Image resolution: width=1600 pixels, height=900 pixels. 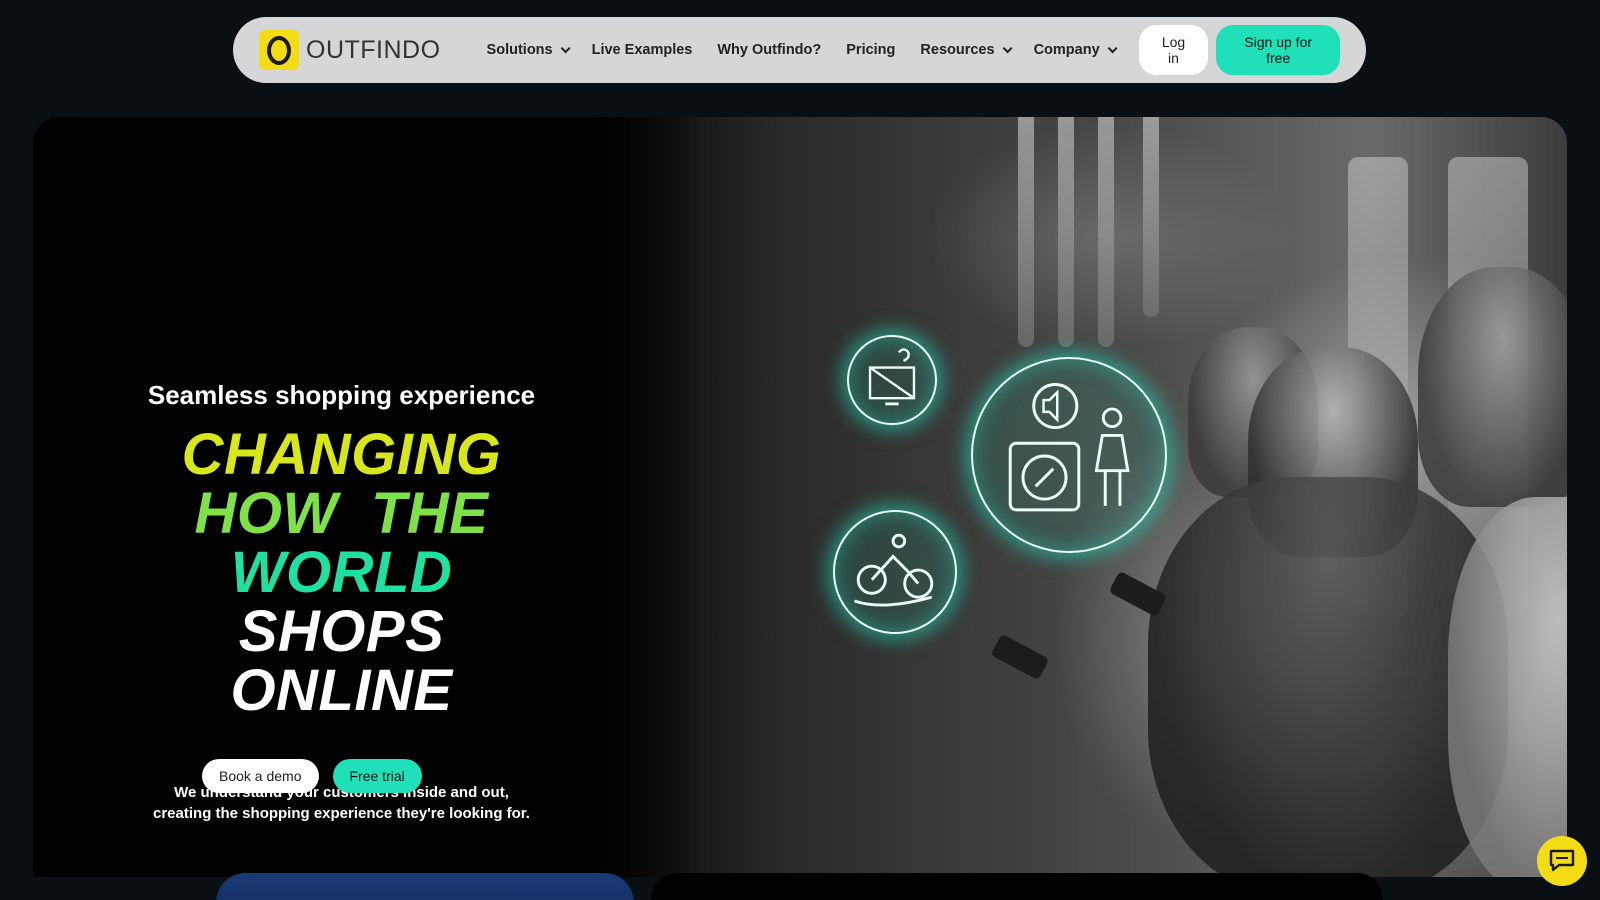 I want to click on signup-button: Sign up for free, so click(x=1278, y=50).